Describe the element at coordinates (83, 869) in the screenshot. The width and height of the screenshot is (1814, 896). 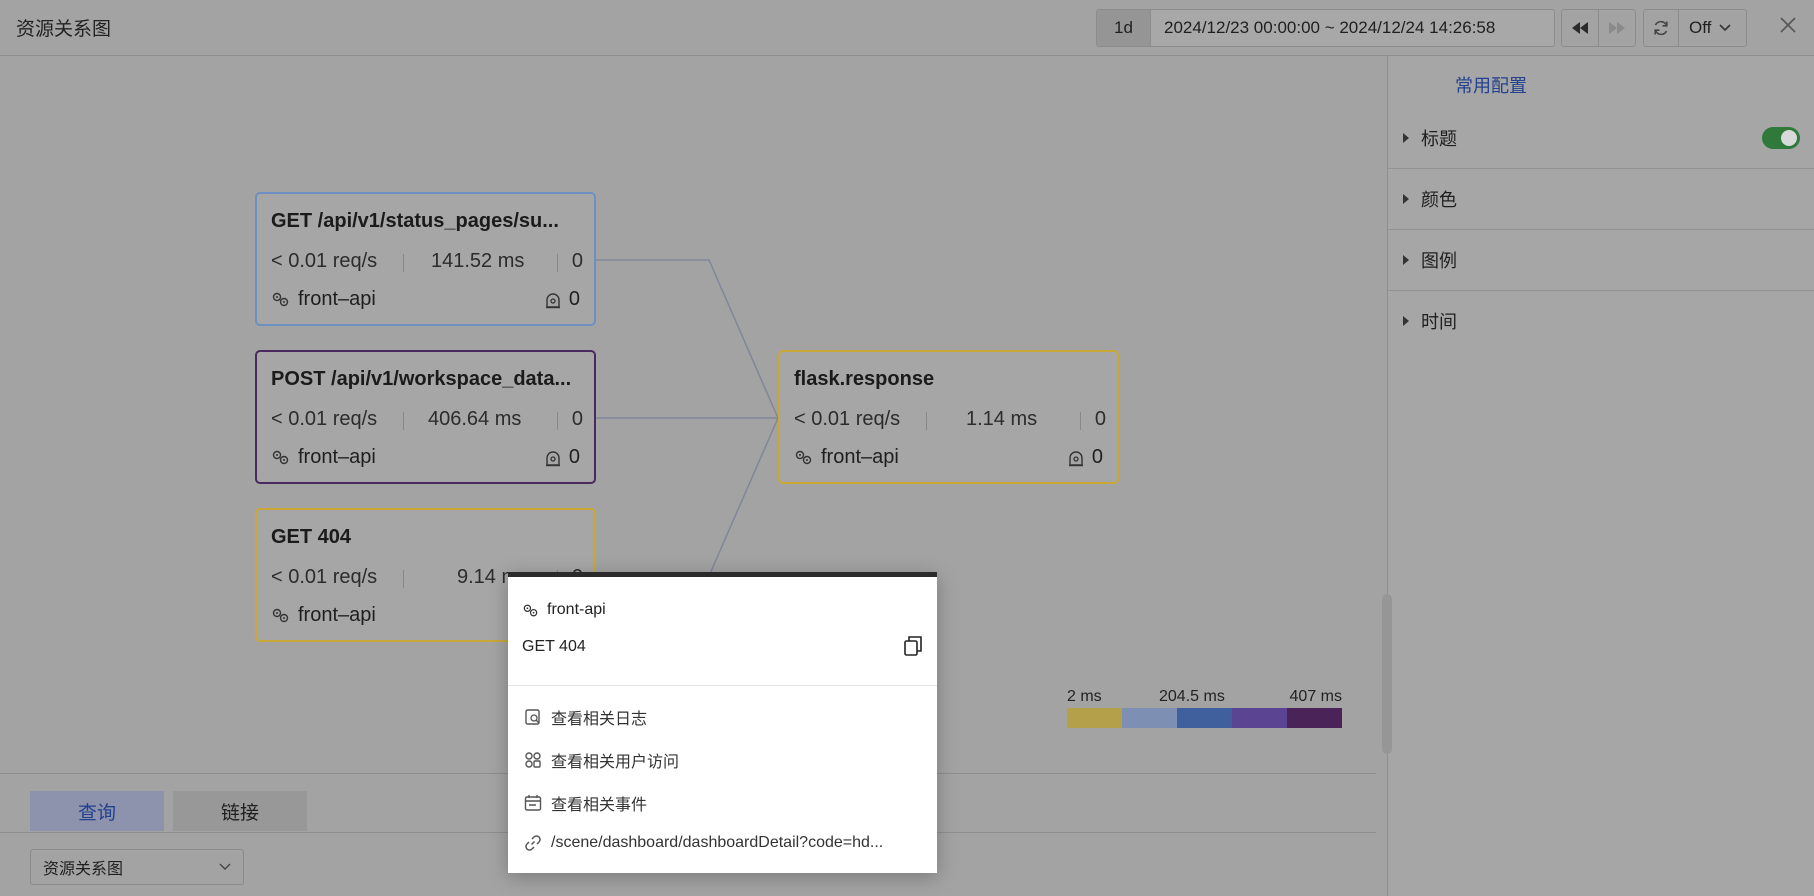
I see `chart-type-value: 资源关系图` at that location.